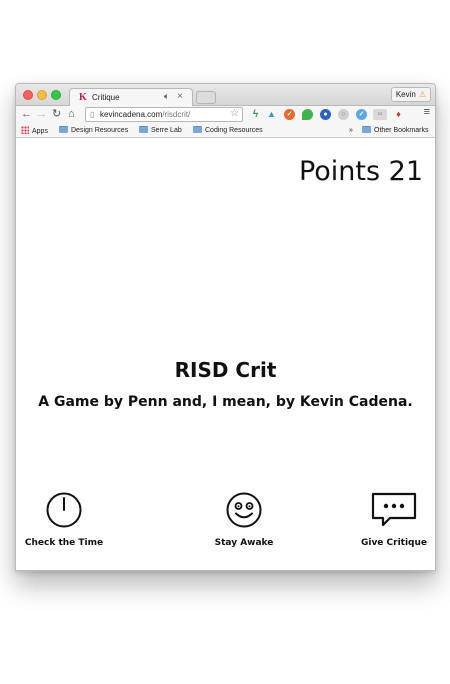 Image resolution: width=450 pixels, height=684 pixels. Describe the element at coordinates (26, 114) in the screenshot. I see `back-arrow-icon: ←` at that location.